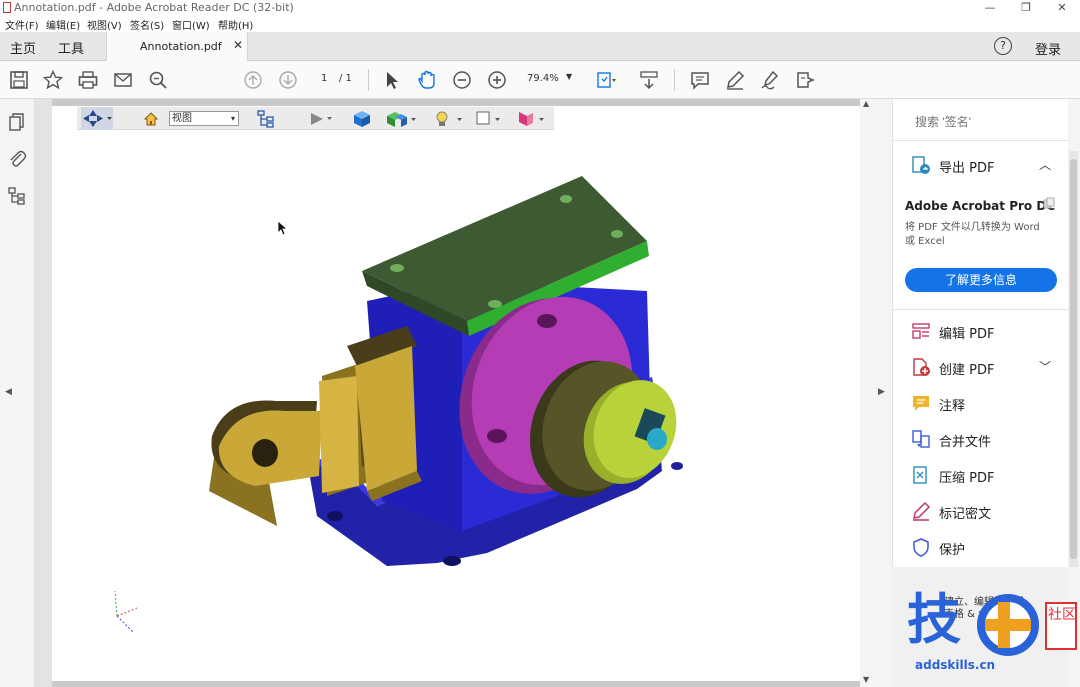 The image size is (1080, 687). I want to click on tool-label: 压缩 PDF, so click(967, 478).